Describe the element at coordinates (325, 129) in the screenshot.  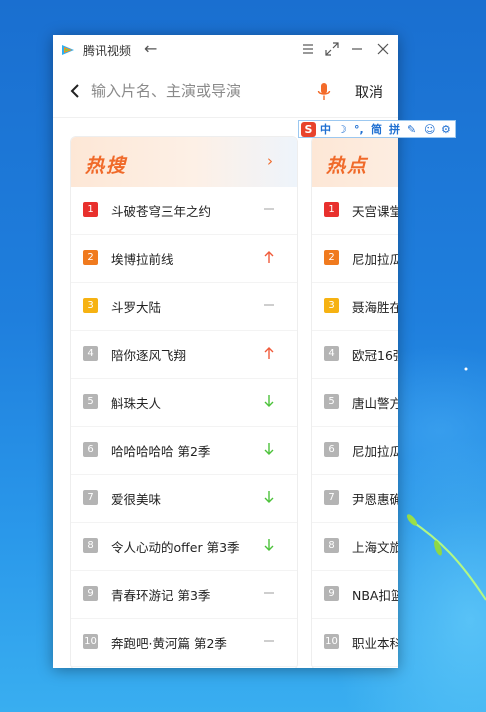
I see `ime-chinese-mode-toggle: 中` at that location.